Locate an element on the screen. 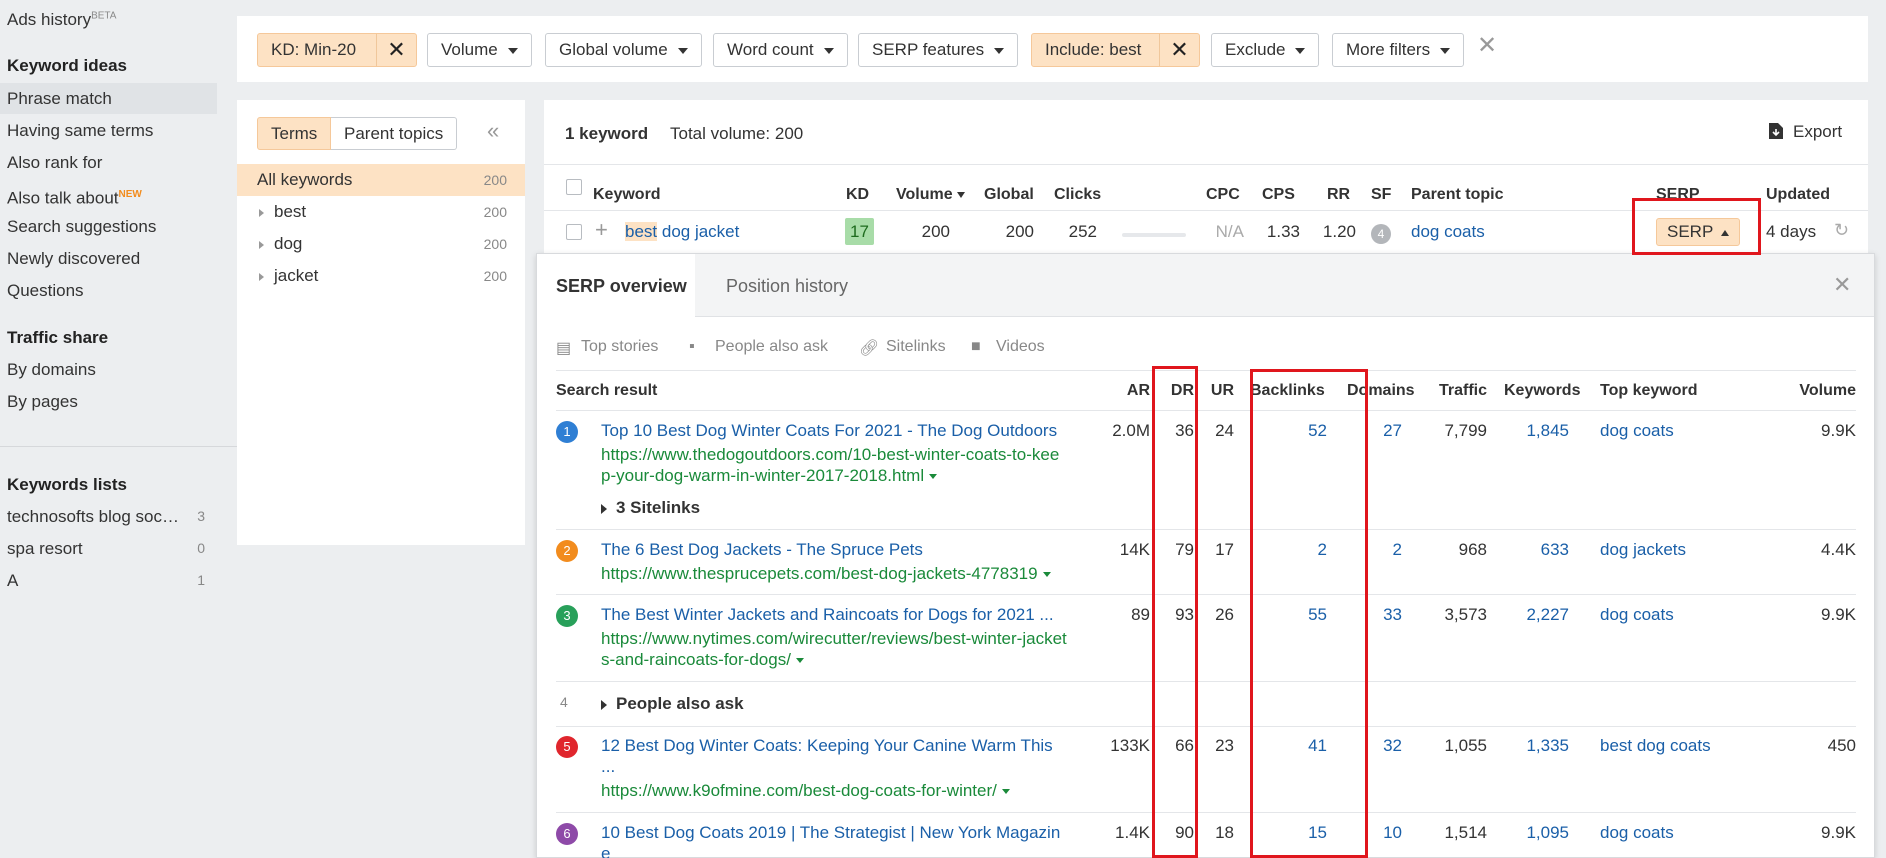 This screenshot has width=1886, height=858. export-button: Export is located at coordinates (1805, 132).